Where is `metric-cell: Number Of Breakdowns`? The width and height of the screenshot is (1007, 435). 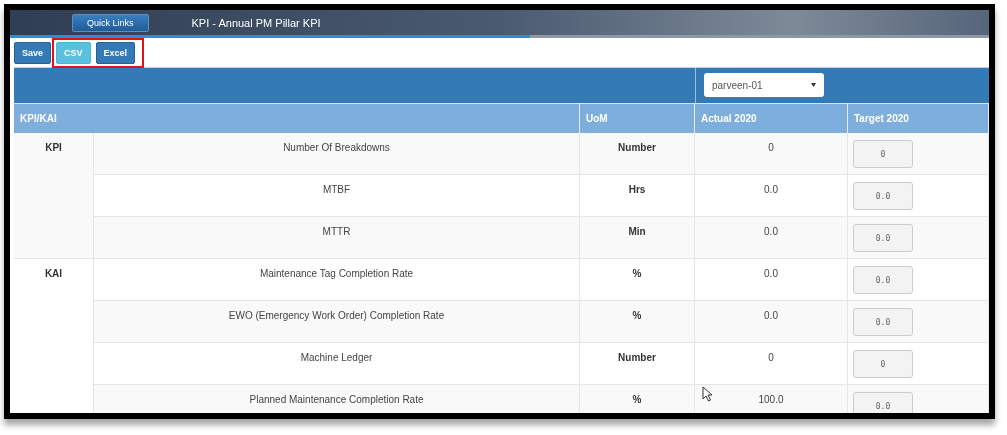
metric-cell: Number Of Breakdowns is located at coordinates (337, 154).